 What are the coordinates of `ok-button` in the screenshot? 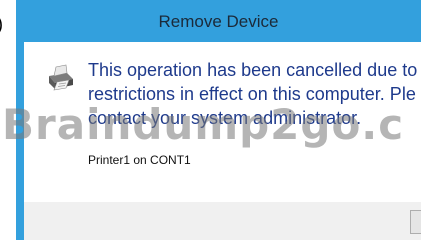 It's located at (415, 222).